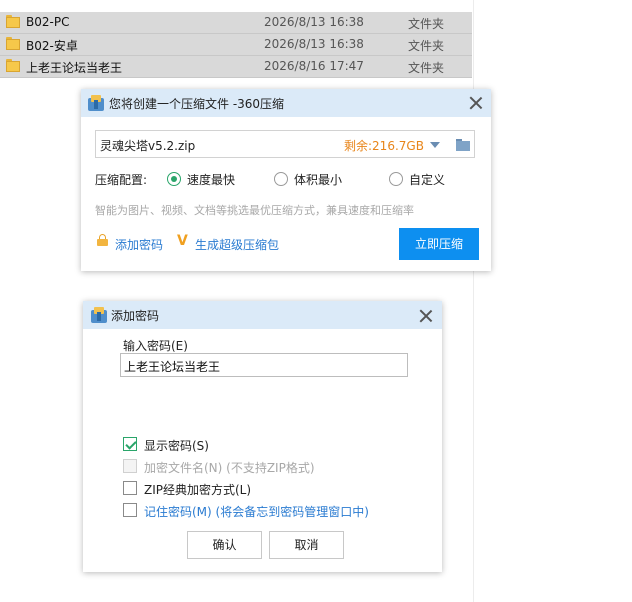 Image resolution: width=632 pixels, height=602 pixels. Describe the element at coordinates (281, 179) in the screenshot. I see `radio-smallest` at that location.